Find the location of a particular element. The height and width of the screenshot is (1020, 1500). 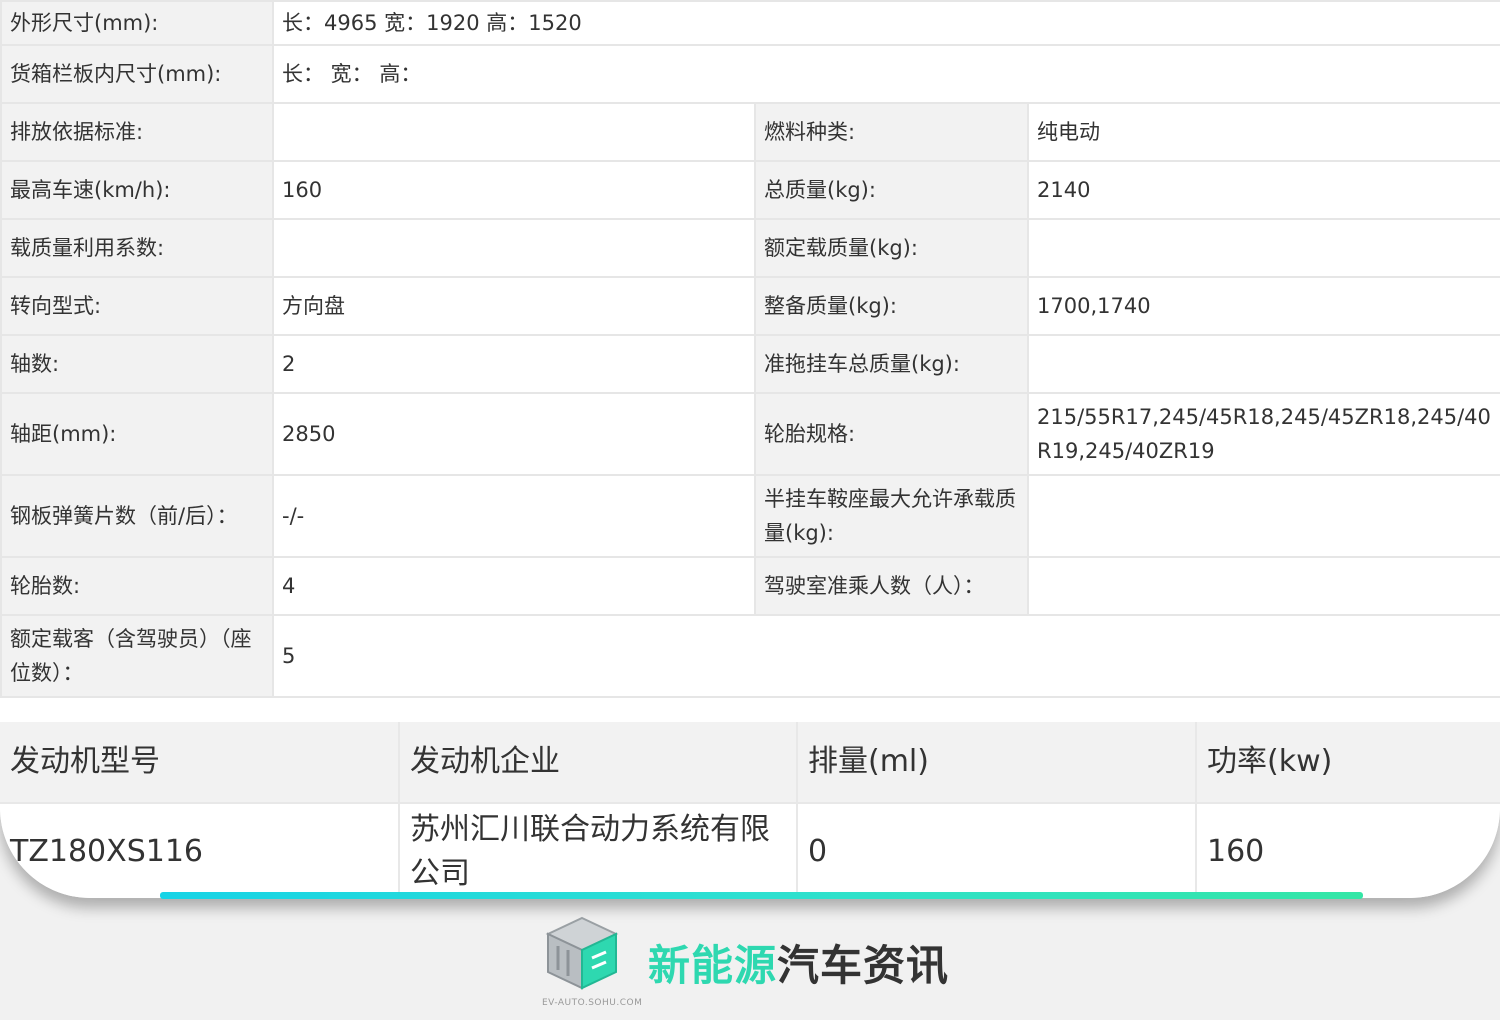

spec-label: 准拖挂车总质量(kg): is located at coordinates (891, 364).